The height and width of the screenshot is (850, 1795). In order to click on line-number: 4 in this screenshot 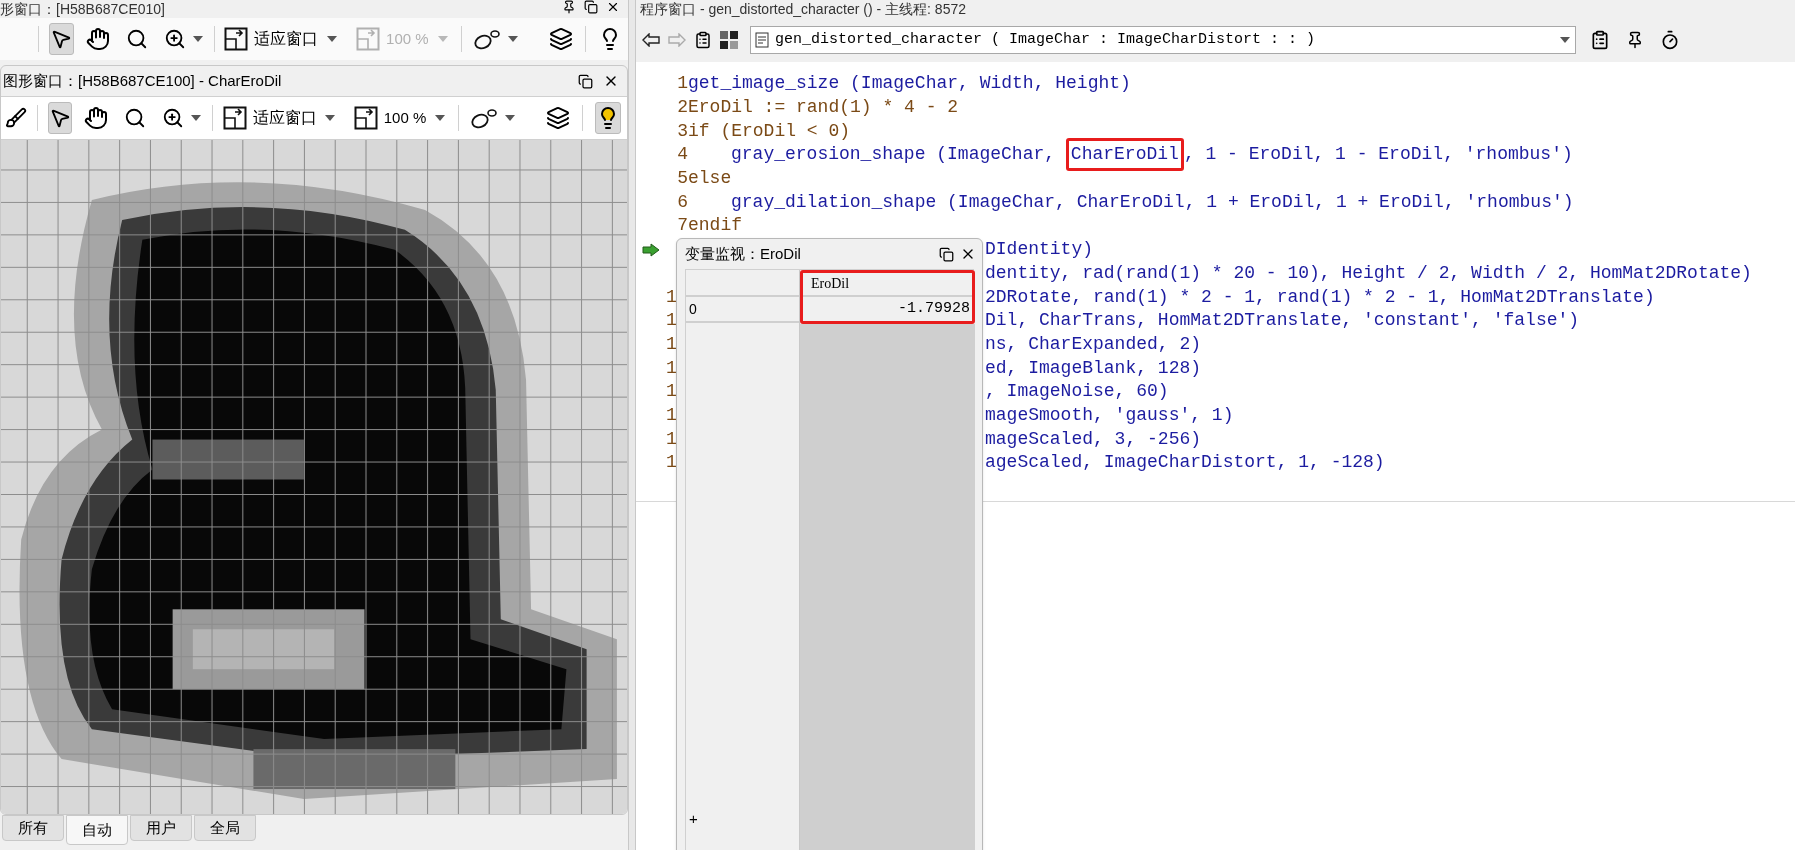, I will do `click(682, 155)`.